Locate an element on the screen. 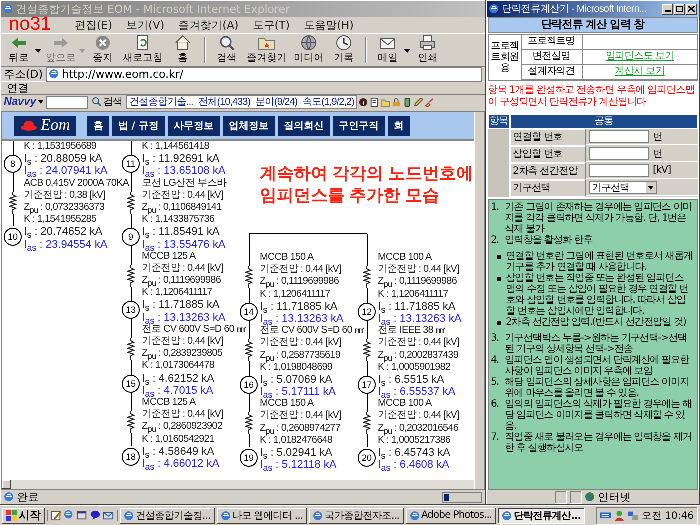  info-icon is located at coordinates (363, 102).